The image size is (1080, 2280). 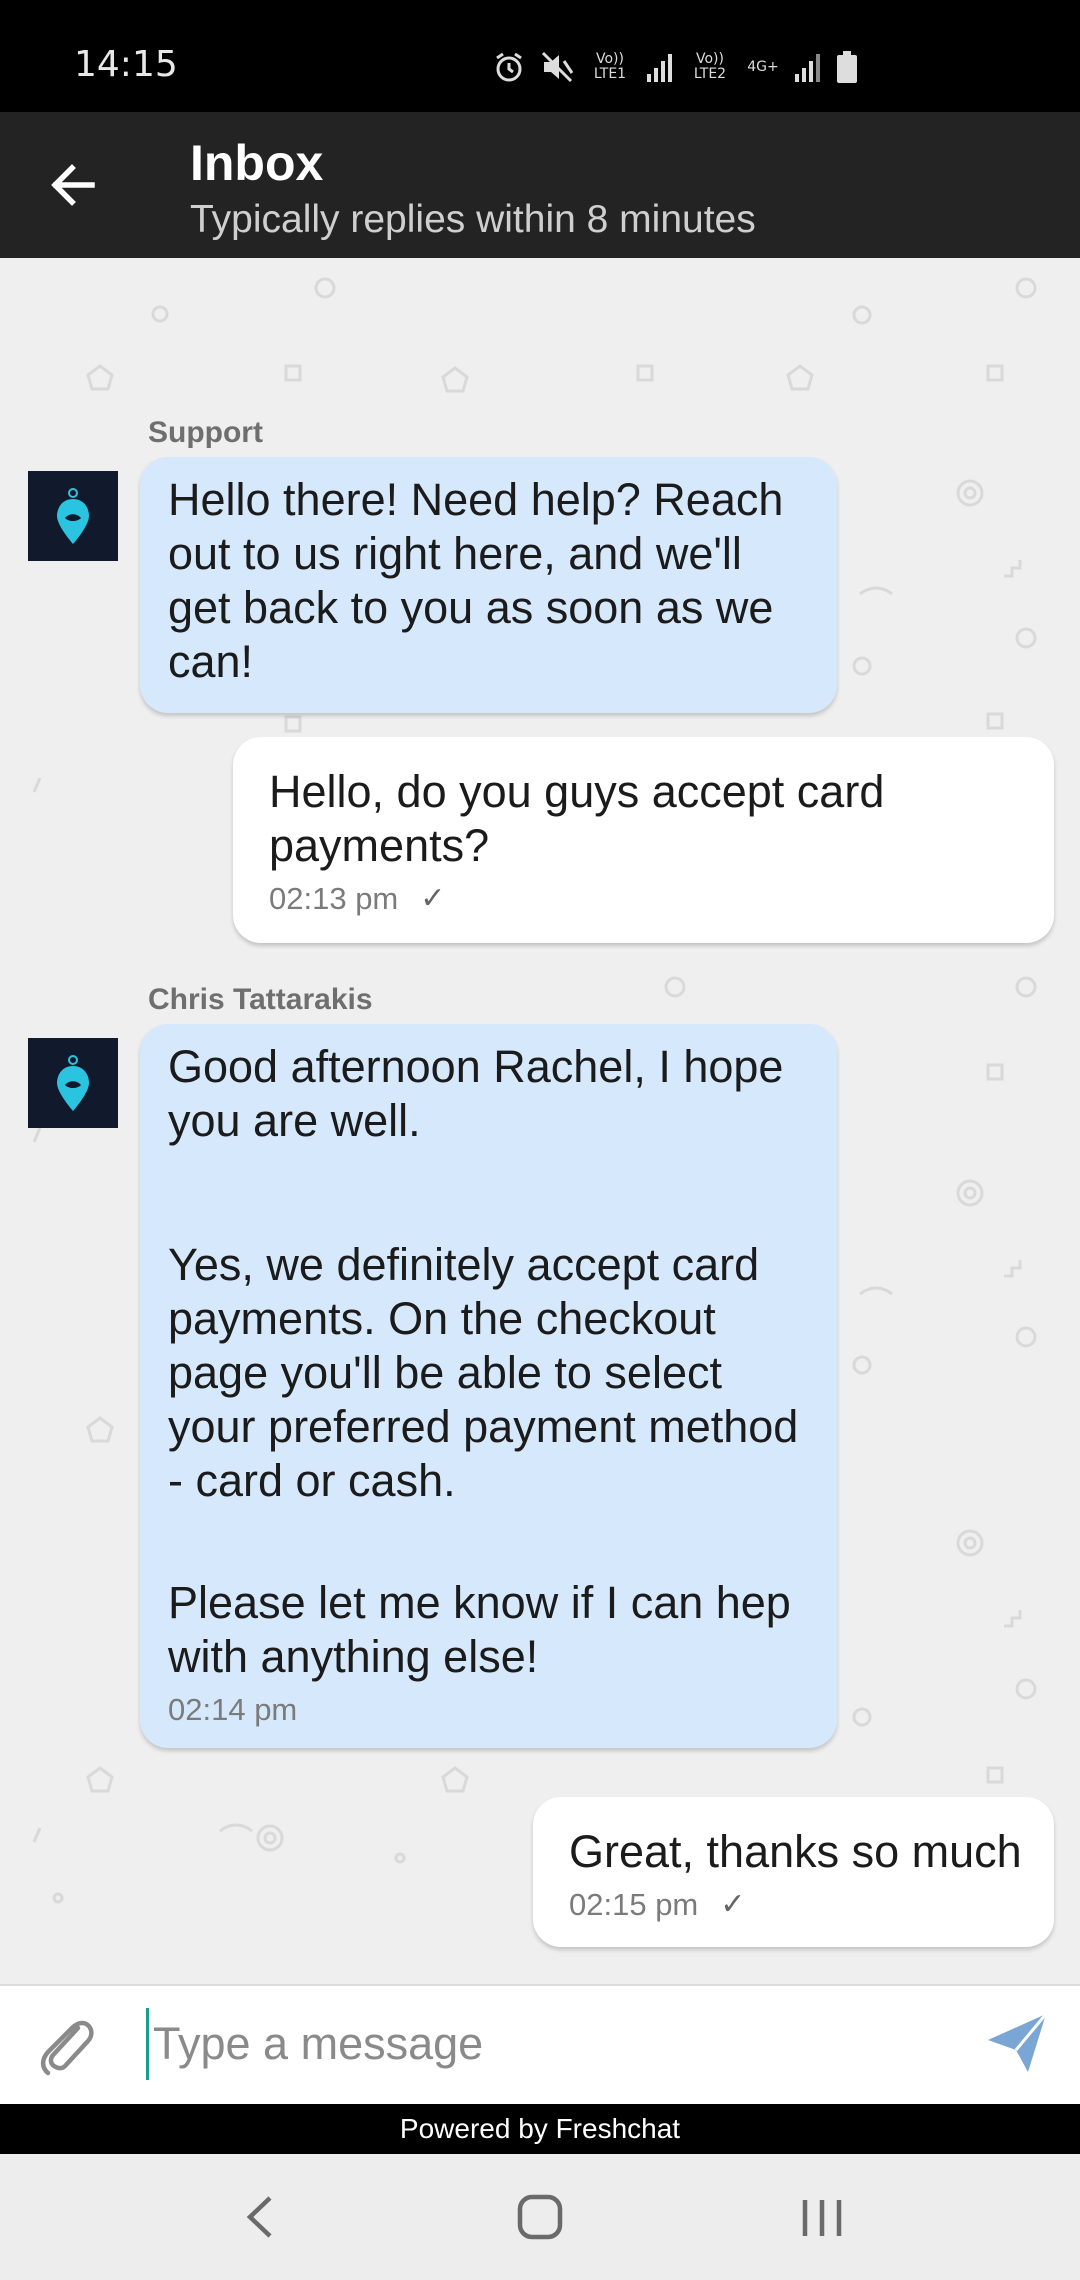 What do you see at coordinates (577, 818) in the screenshot?
I see `message-text: Hello, do you guys accept card payments?` at bounding box center [577, 818].